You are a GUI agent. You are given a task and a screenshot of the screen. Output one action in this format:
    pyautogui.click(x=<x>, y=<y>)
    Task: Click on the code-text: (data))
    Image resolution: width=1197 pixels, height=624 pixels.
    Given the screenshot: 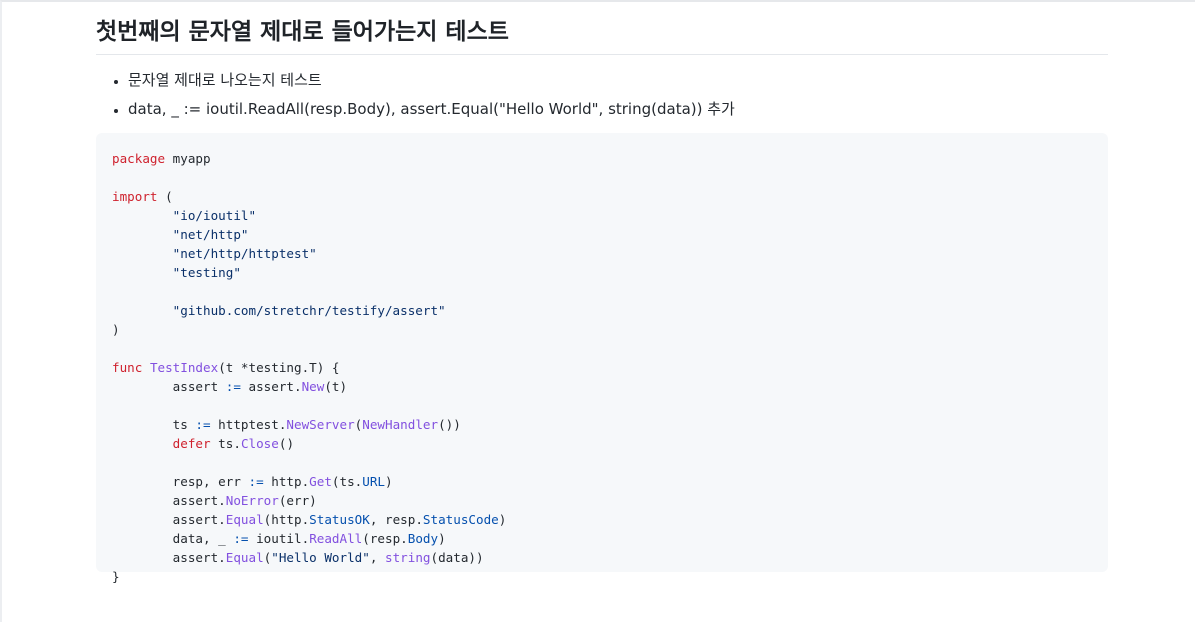 What is the action you would take?
    pyautogui.click(x=457, y=557)
    